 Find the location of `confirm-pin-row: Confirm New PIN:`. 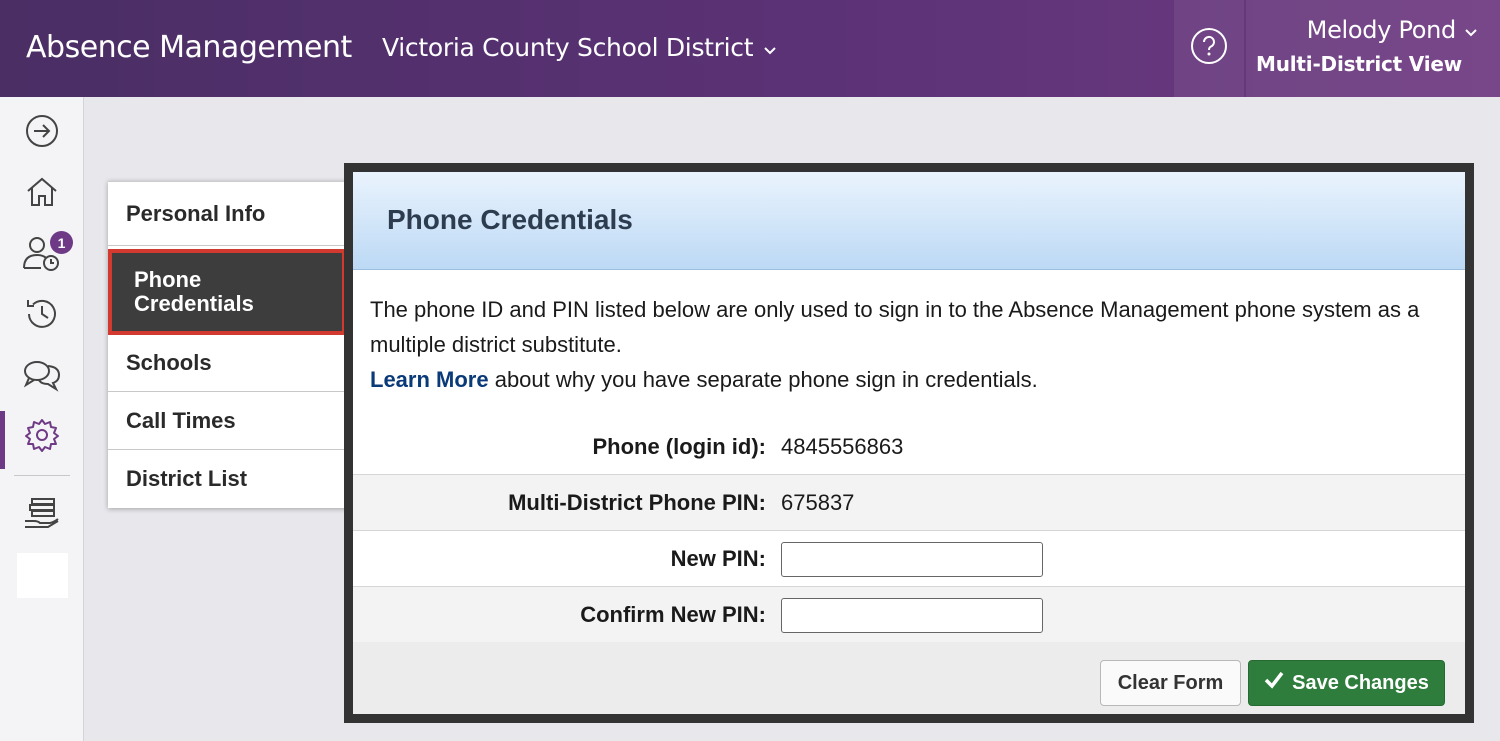

confirm-pin-row: Confirm New PIN: is located at coordinates (909, 615).